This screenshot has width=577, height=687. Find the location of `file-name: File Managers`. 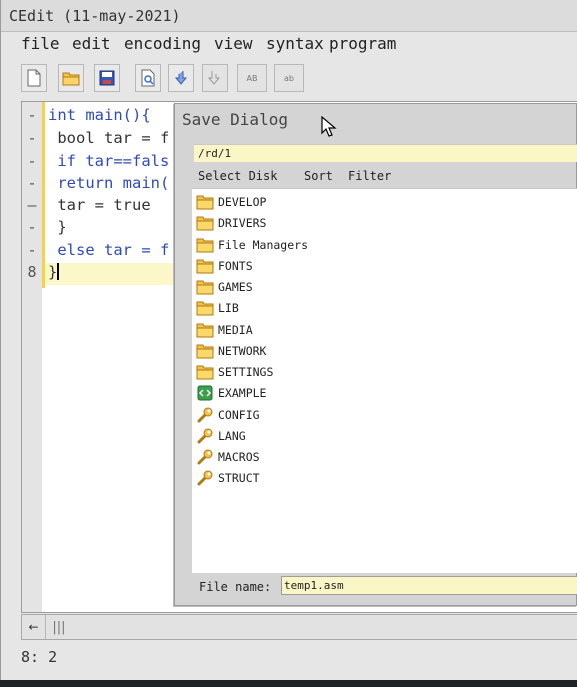

file-name: File Managers is located at coordinates (263, 244).